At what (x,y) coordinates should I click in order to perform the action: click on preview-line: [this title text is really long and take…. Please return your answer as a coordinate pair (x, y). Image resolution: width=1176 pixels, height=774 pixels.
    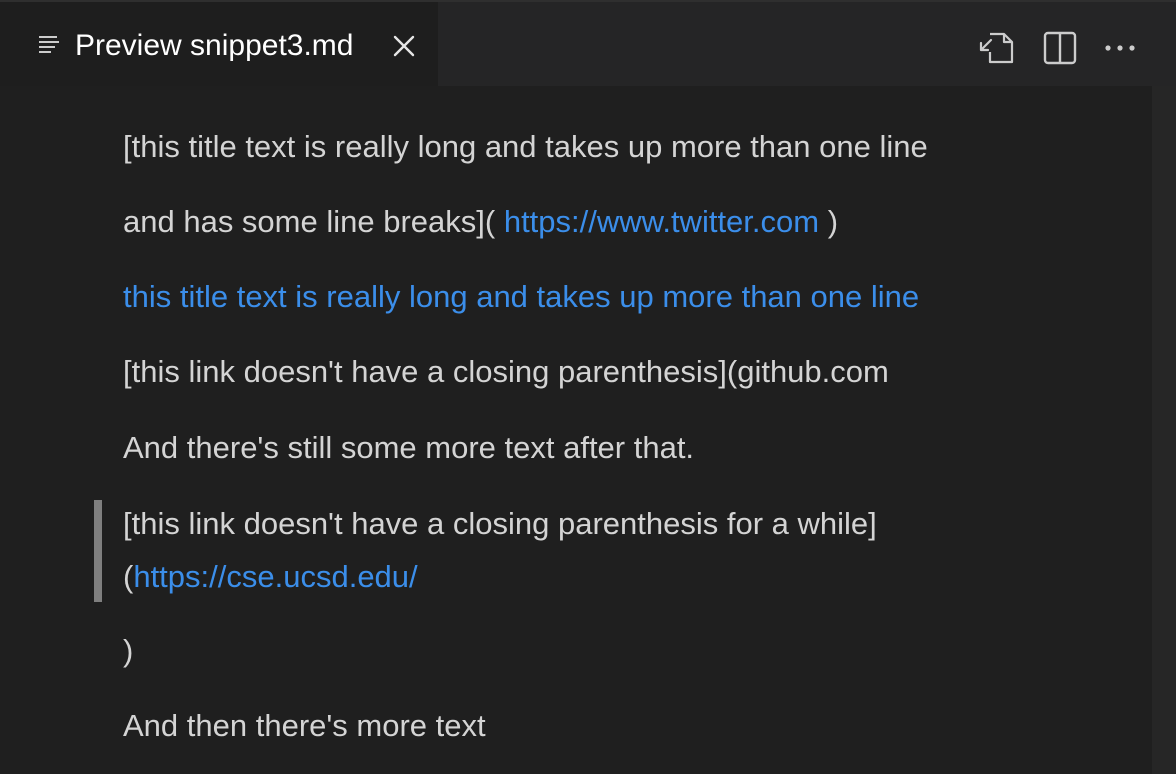
    Looking at the image, I should click on (525, 146).